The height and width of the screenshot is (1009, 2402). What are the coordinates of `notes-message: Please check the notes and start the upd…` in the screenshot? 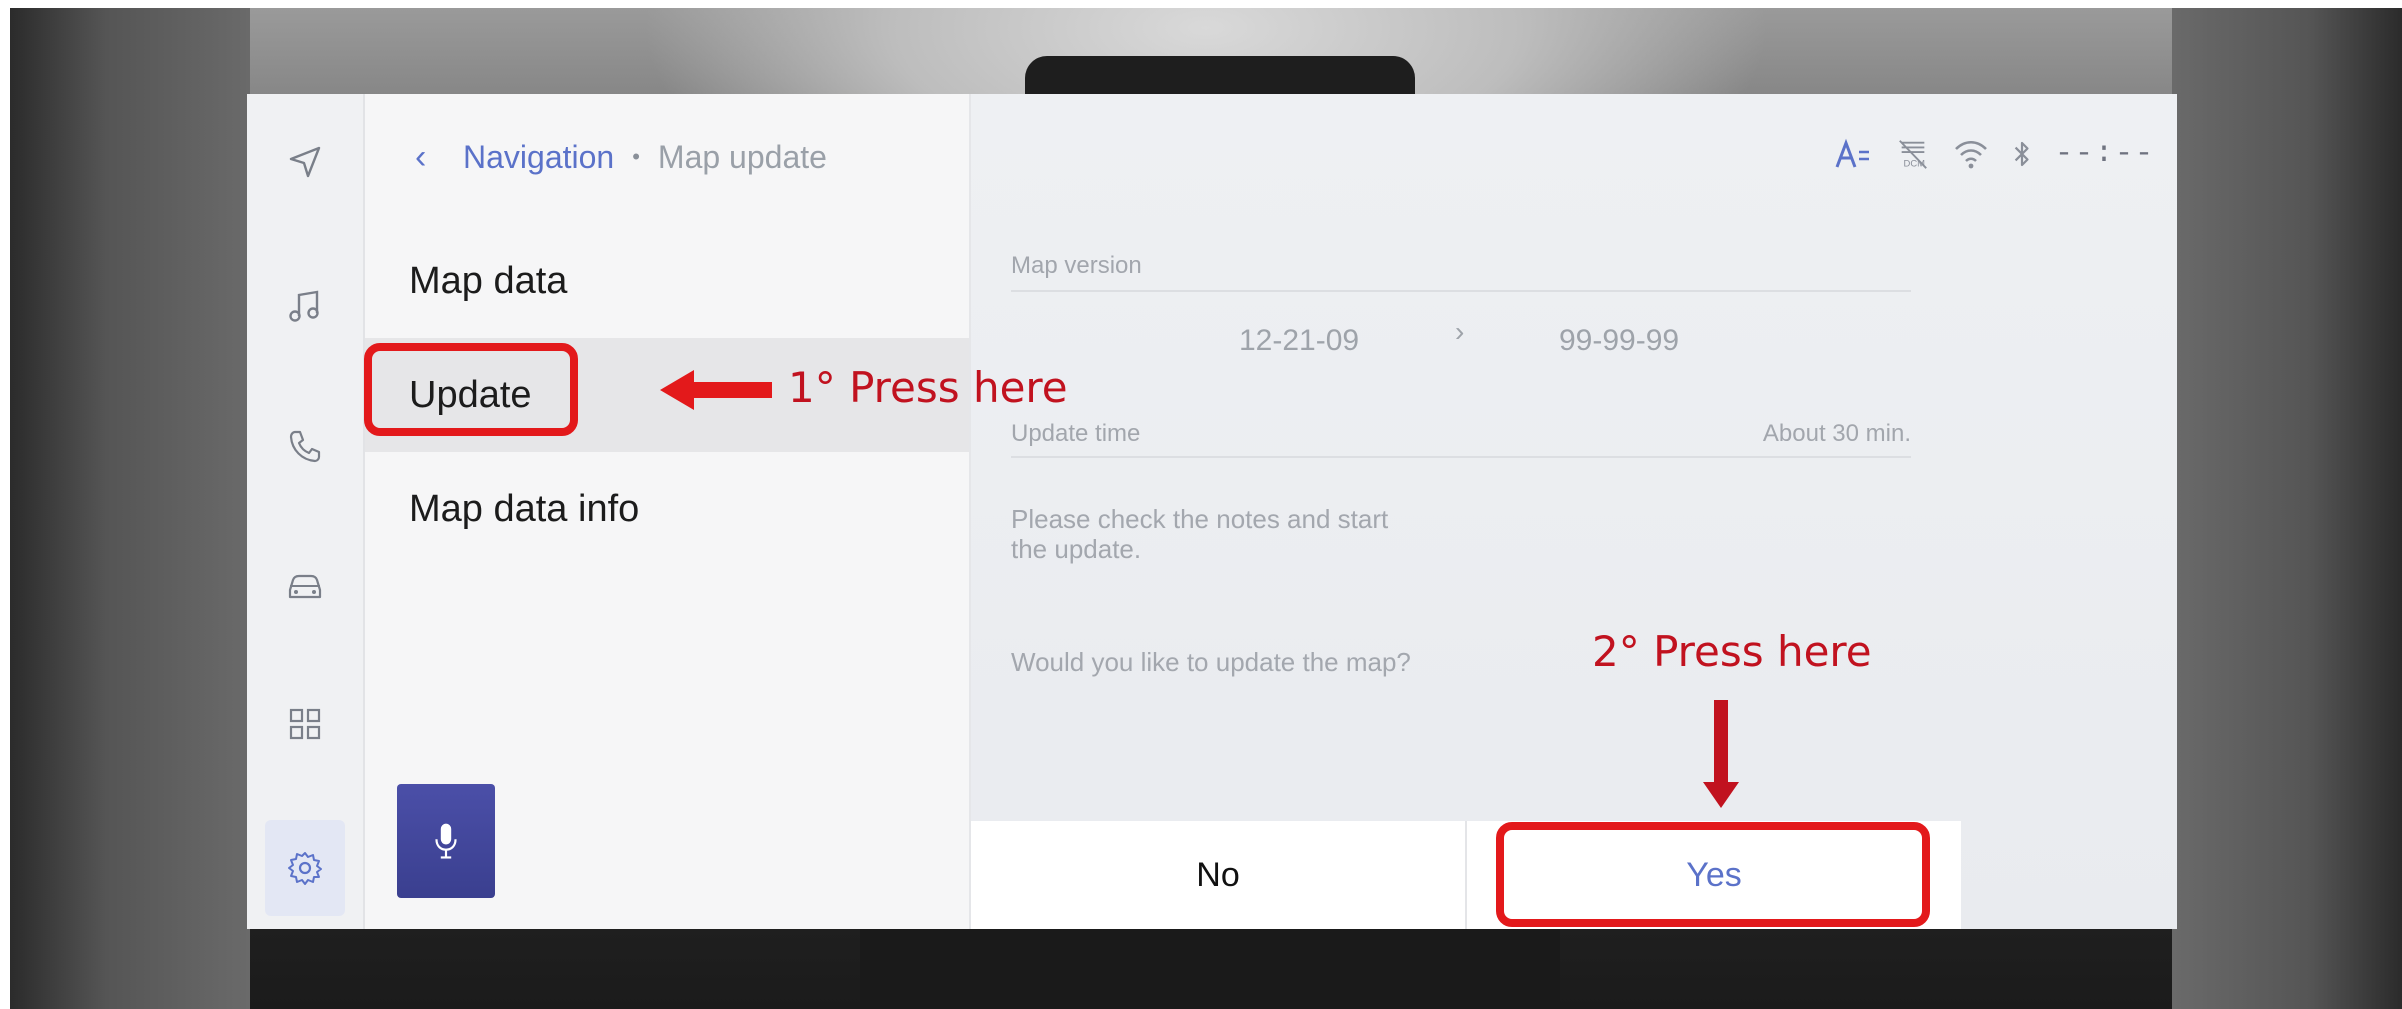 It's located at (1200, 534).